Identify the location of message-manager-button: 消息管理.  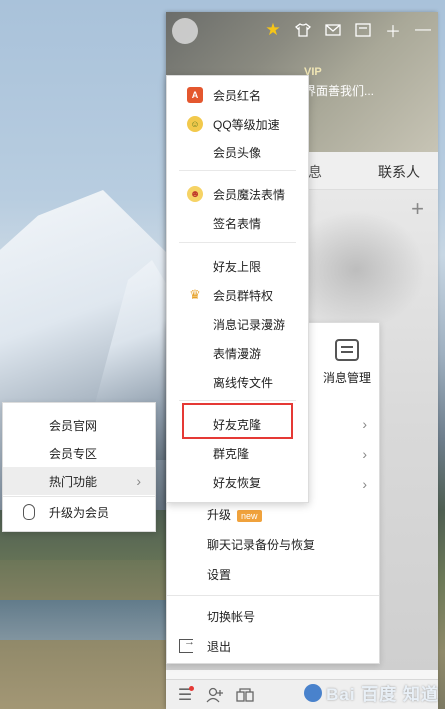
(347, 362).